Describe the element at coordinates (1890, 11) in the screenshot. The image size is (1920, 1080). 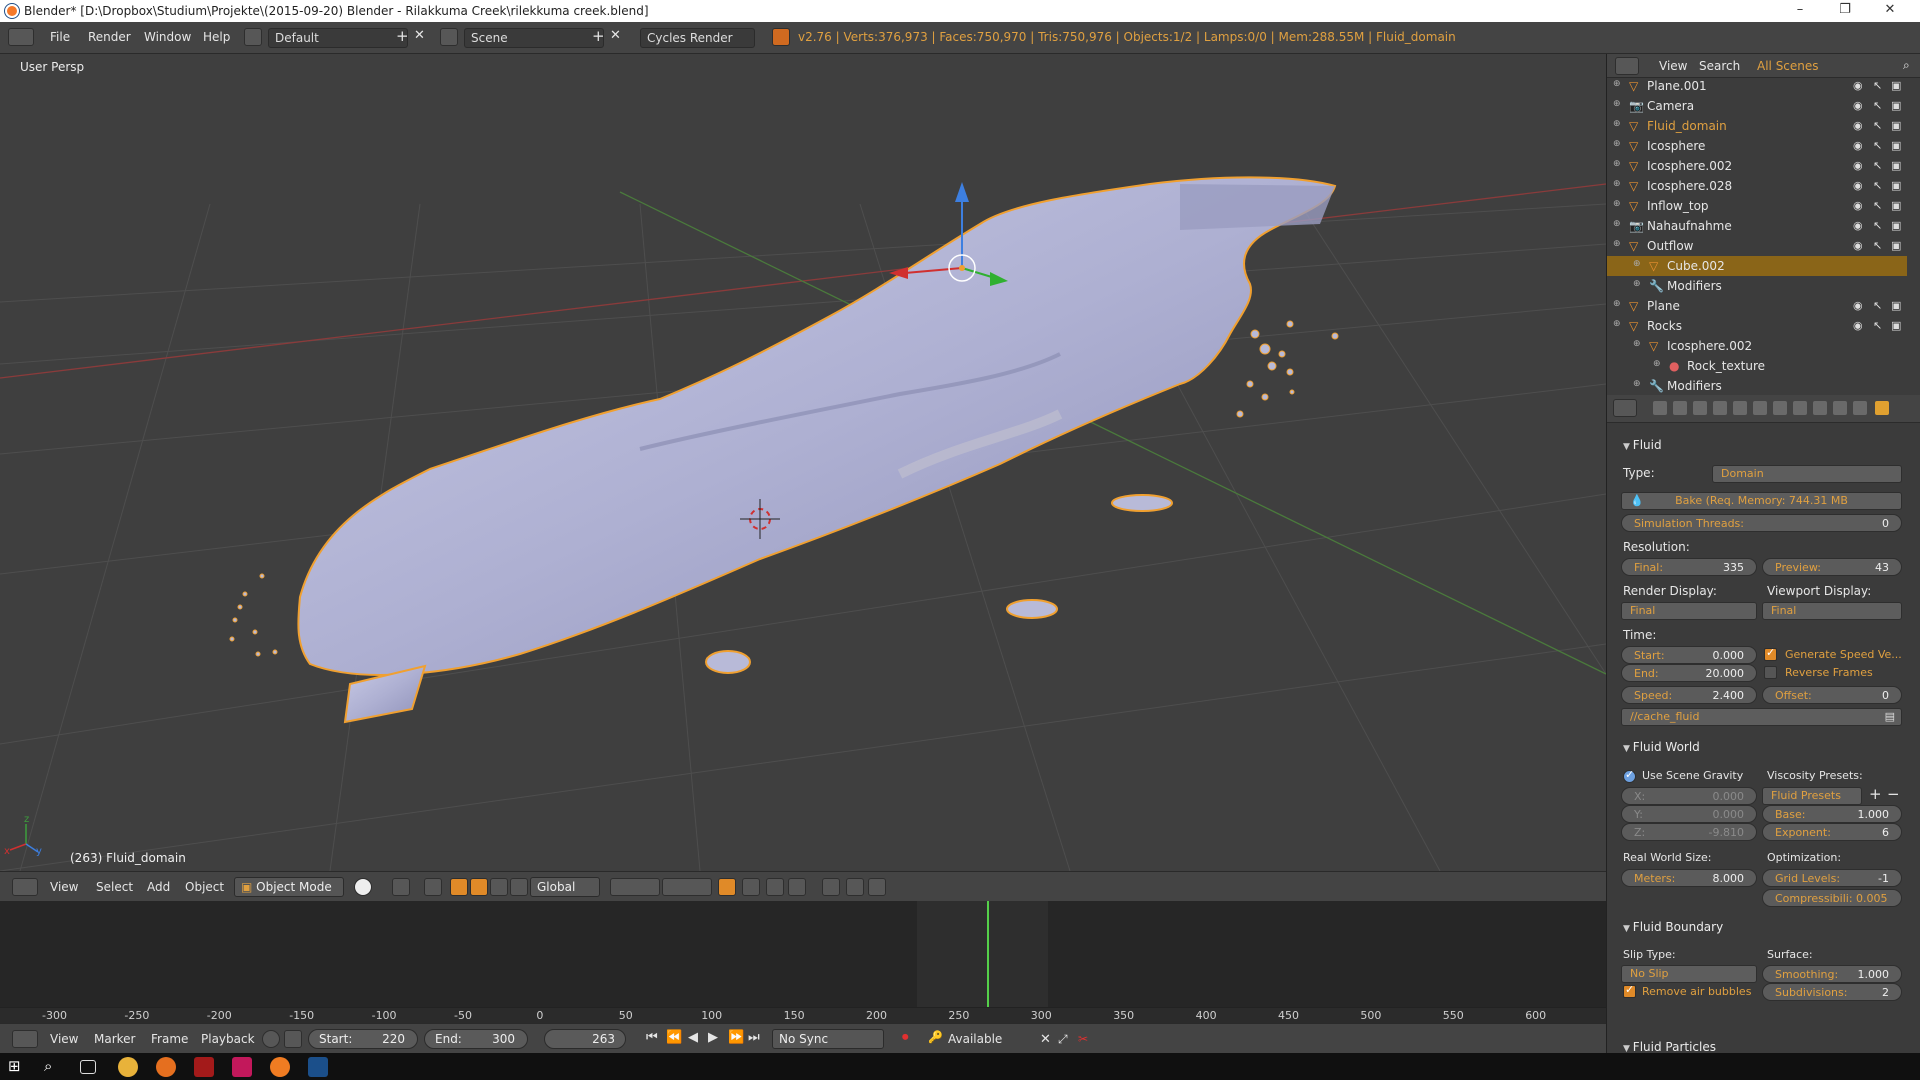
I see `close-window-button: ✕` at that location.